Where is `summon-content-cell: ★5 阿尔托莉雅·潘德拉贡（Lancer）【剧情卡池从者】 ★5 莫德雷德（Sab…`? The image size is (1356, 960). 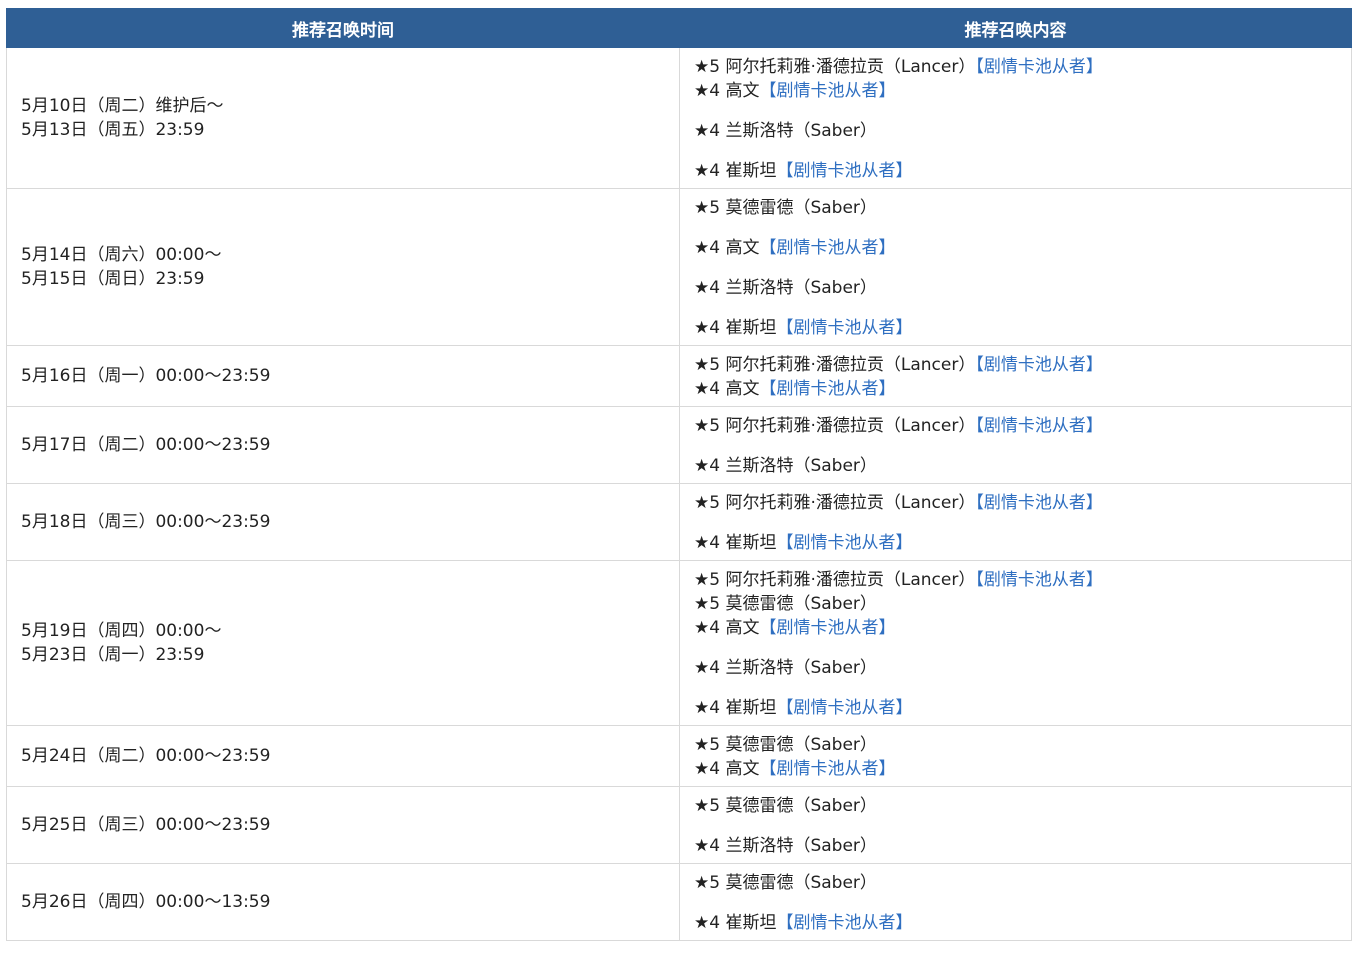 summon-content-cell: ★5 阿尔托莉雅·潘德拉贡（Lancer）【剧情卡池从者】 ★5 莫德雷德（Sab… is located at coordinates (1015, 643).